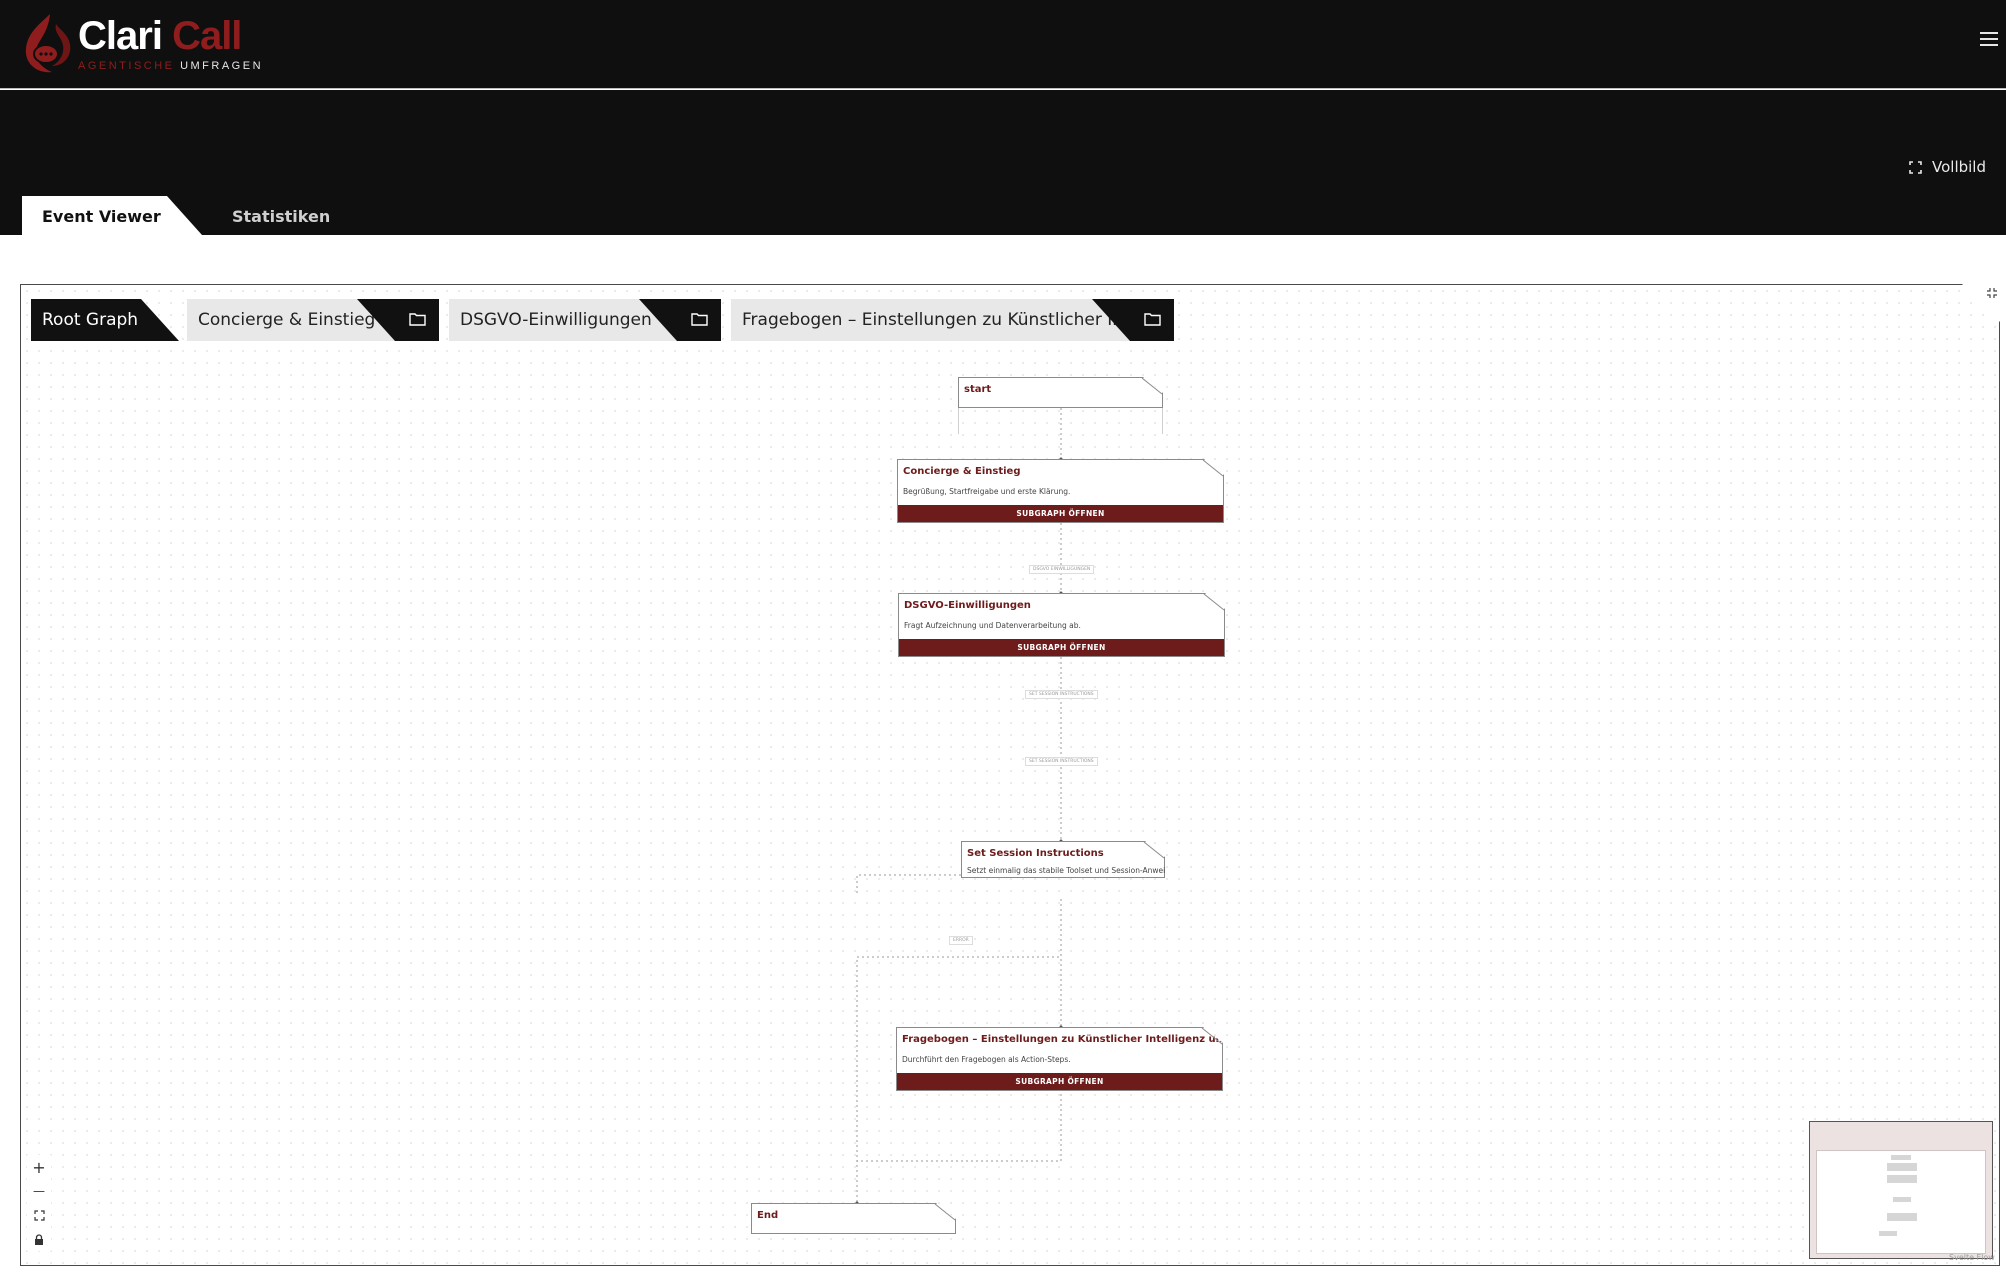 This screenshot has width=2006, height=1285. Describe the element at coordinates (1989, 33) in the screenshot. I see `hamburger-icon` at that location.